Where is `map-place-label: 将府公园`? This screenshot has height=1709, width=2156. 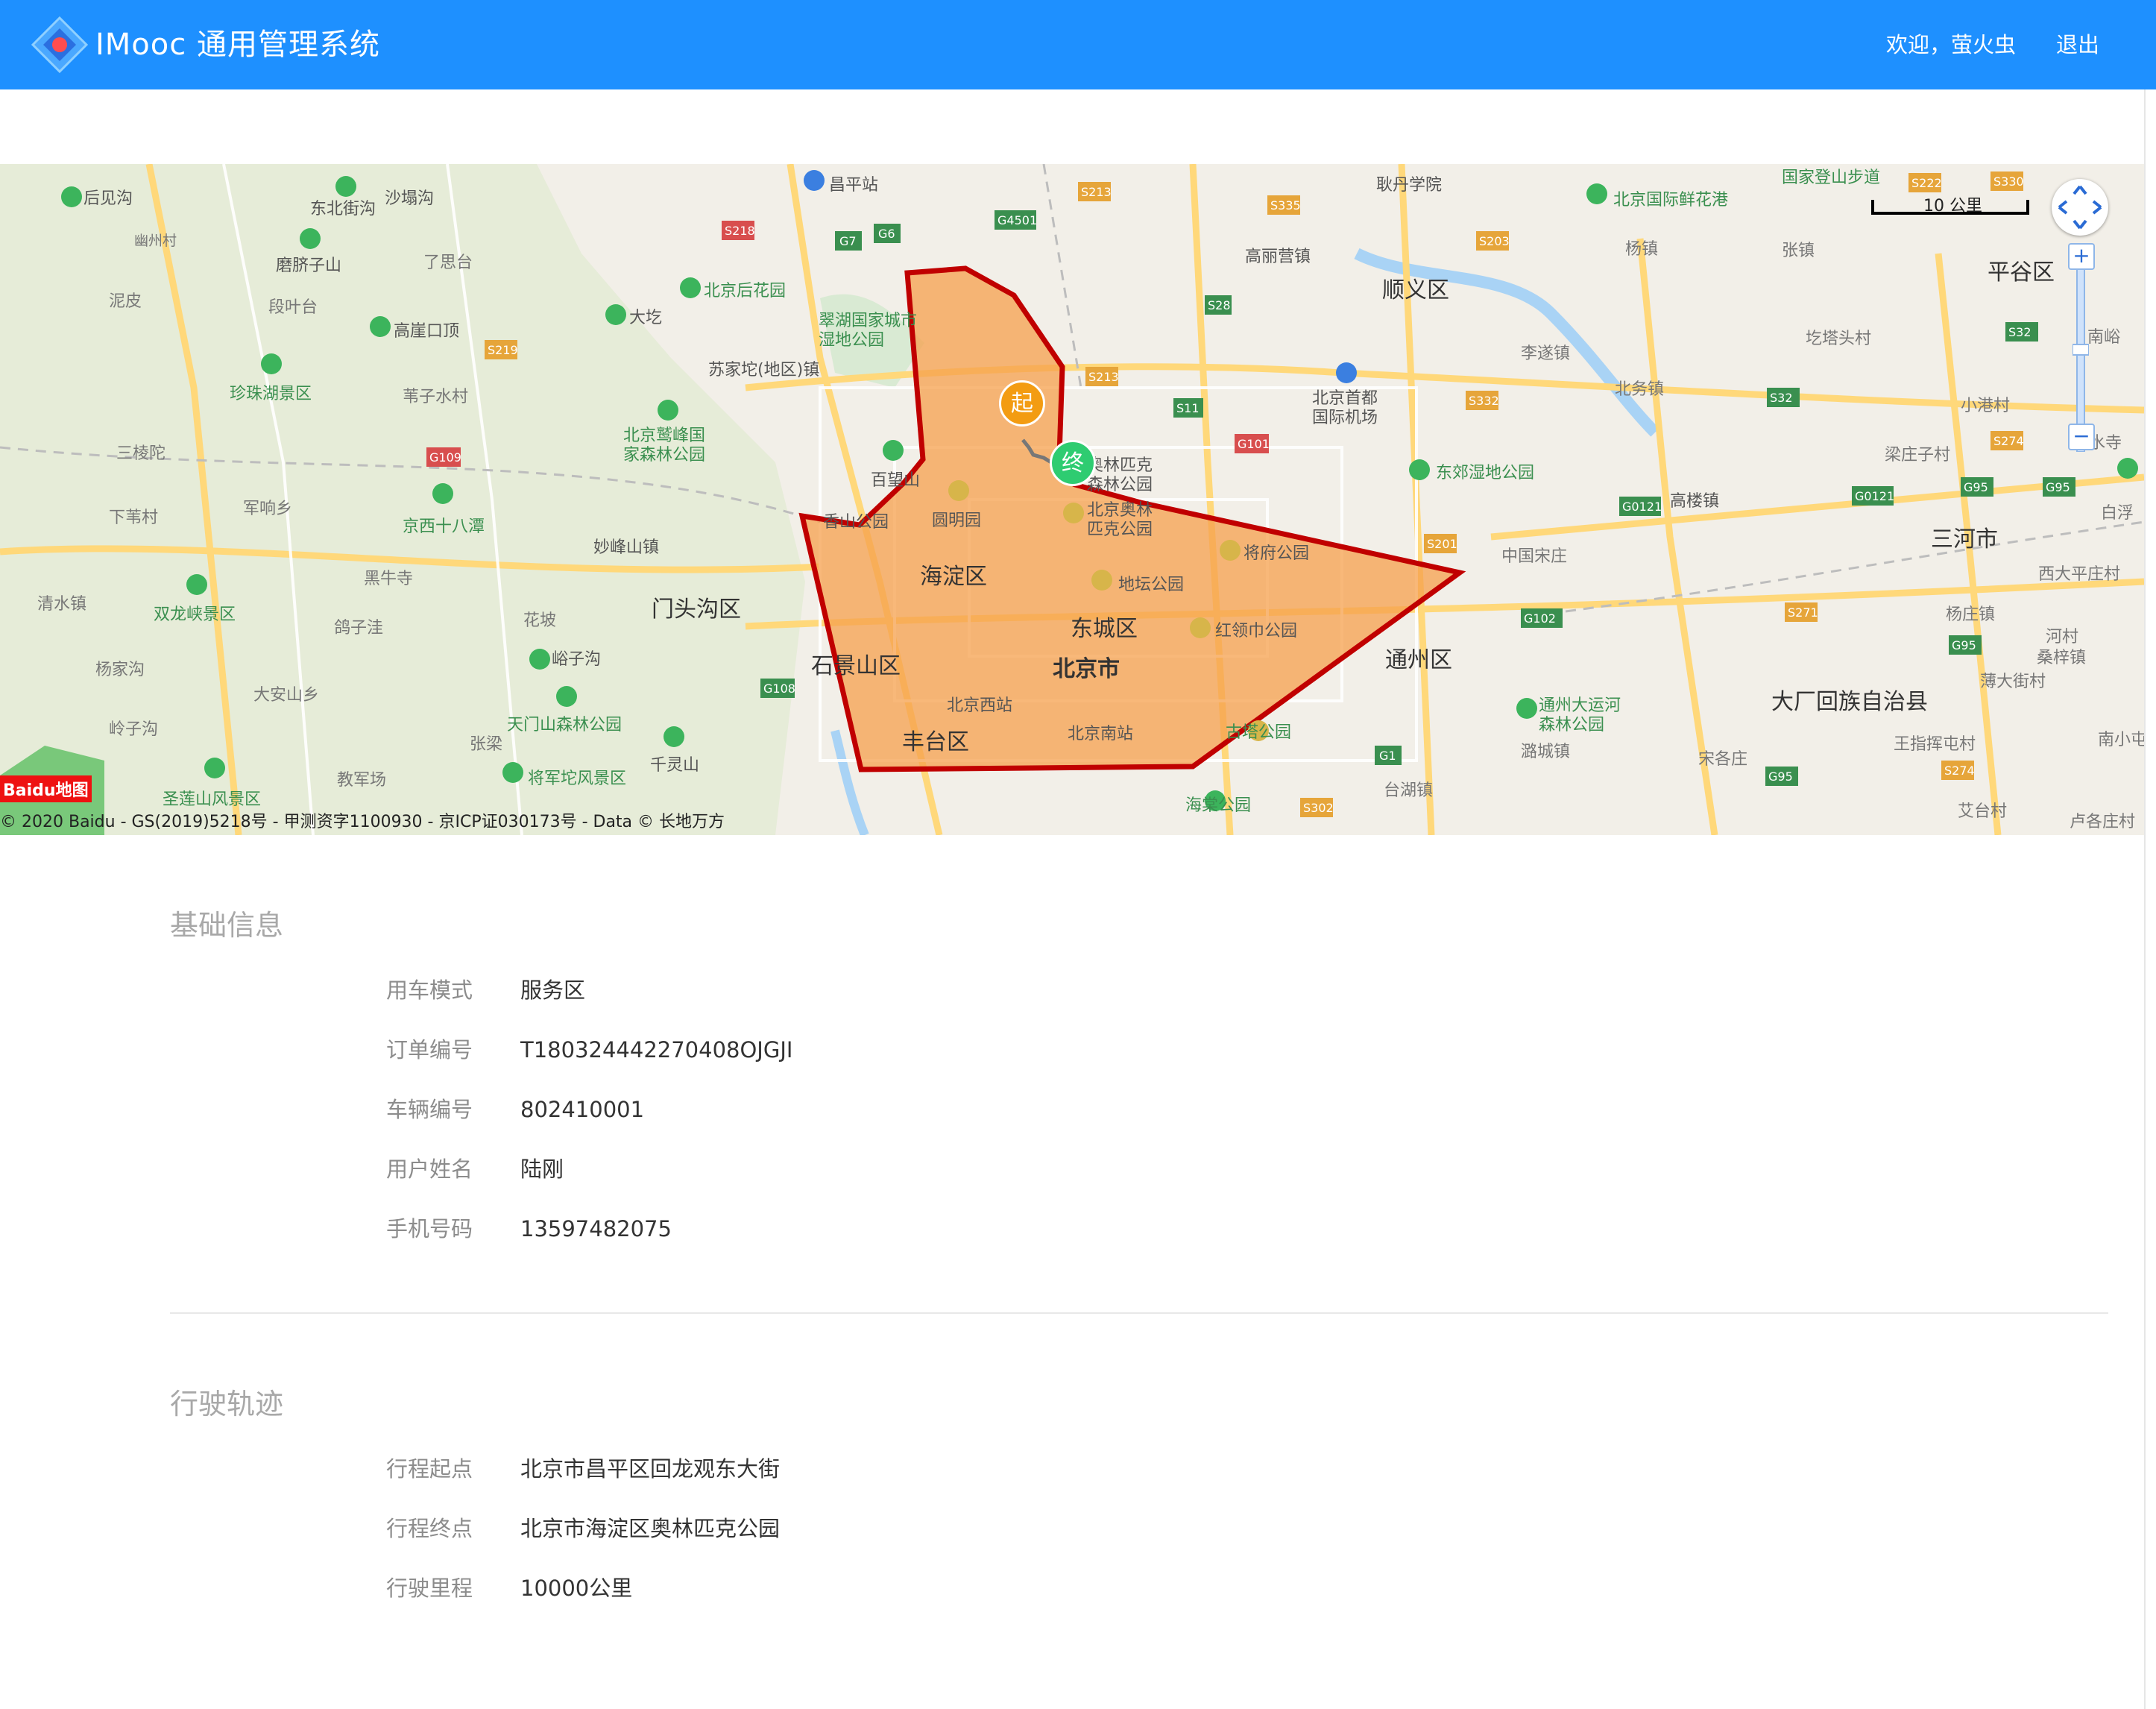 map-place-label: 将府公园 is located at coordinates (1277, 553).